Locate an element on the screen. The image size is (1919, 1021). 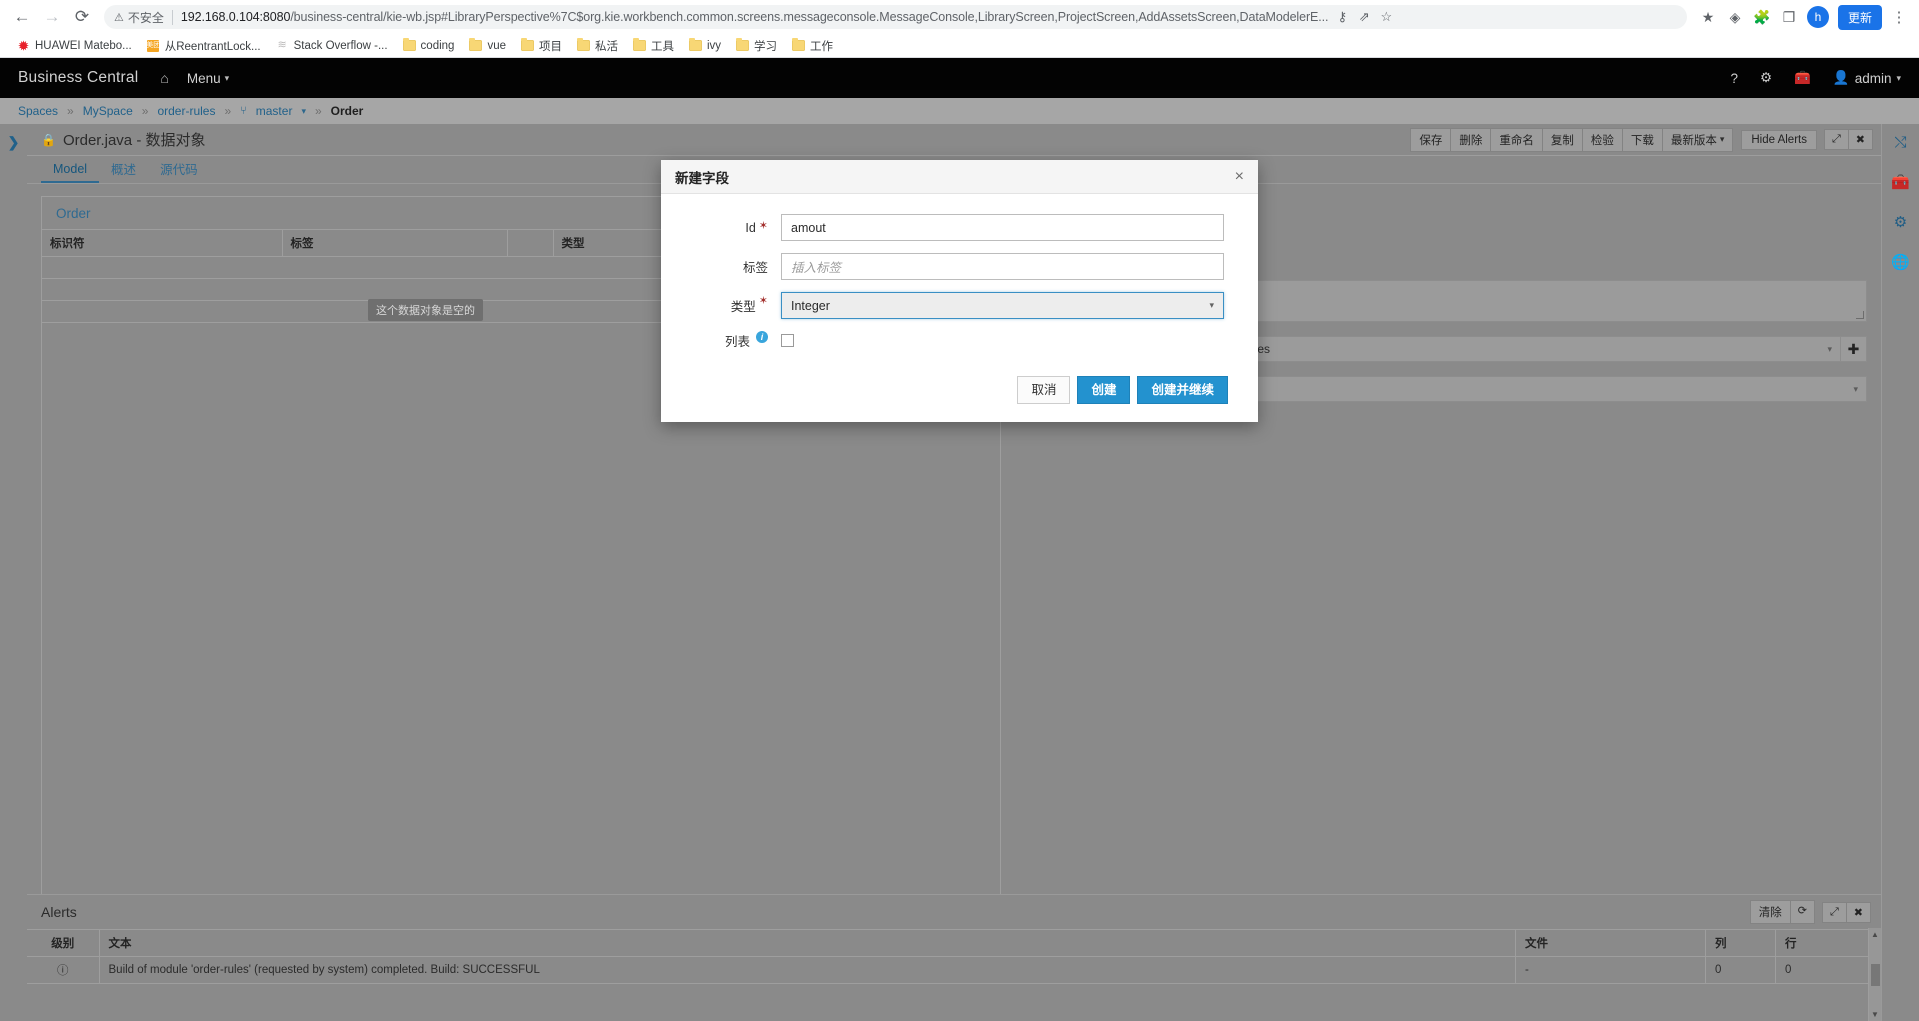
bookmark-star-icon: ★ is located at coordinates (1708, 17).